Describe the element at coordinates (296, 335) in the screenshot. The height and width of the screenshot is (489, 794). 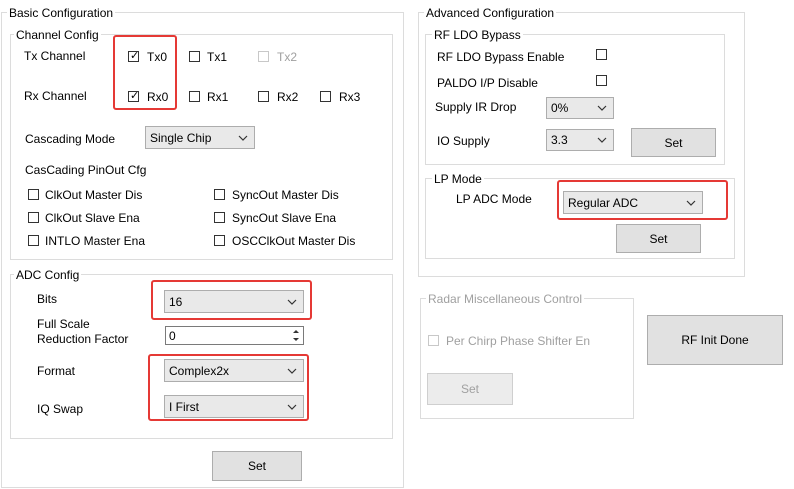
I see `spinner-arrows-icon` at that location.